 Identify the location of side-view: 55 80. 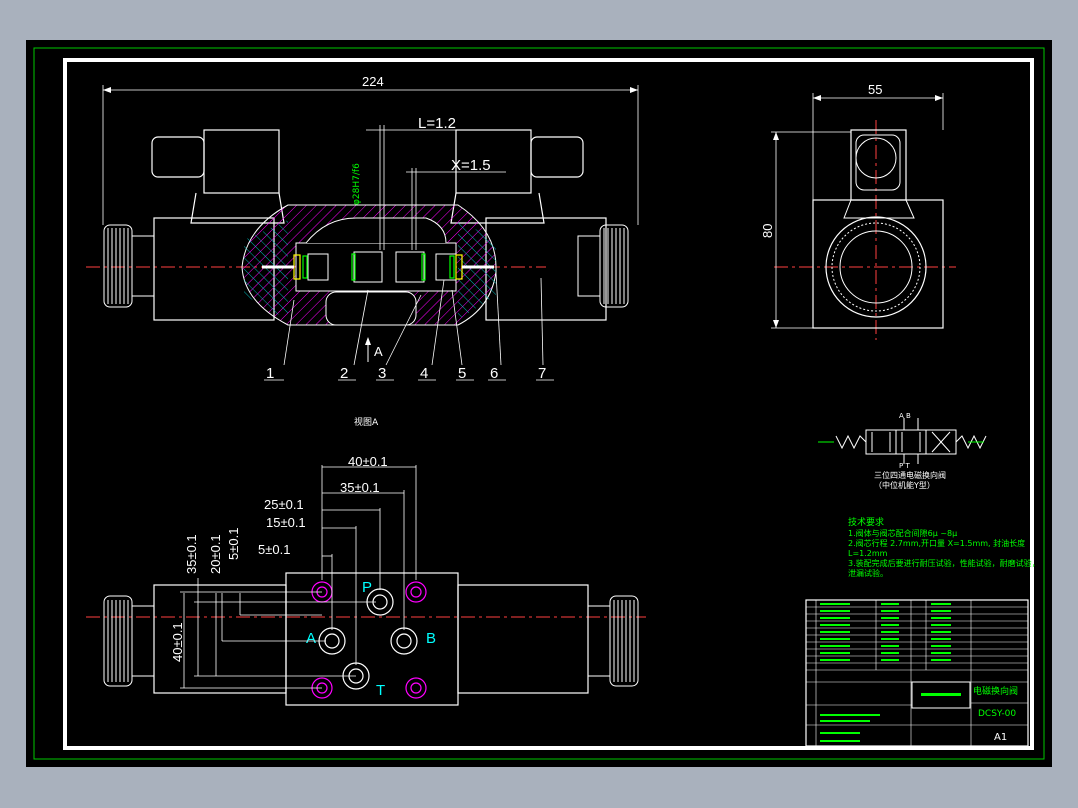
(858, 211).